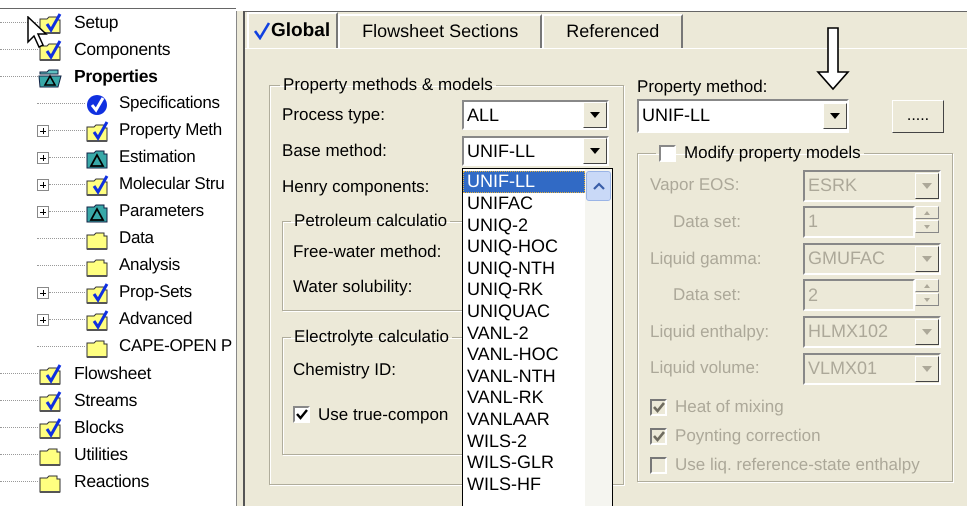 The image size is (967, 506). I want to click on list-option: VANLAAR, so click(524, 419).